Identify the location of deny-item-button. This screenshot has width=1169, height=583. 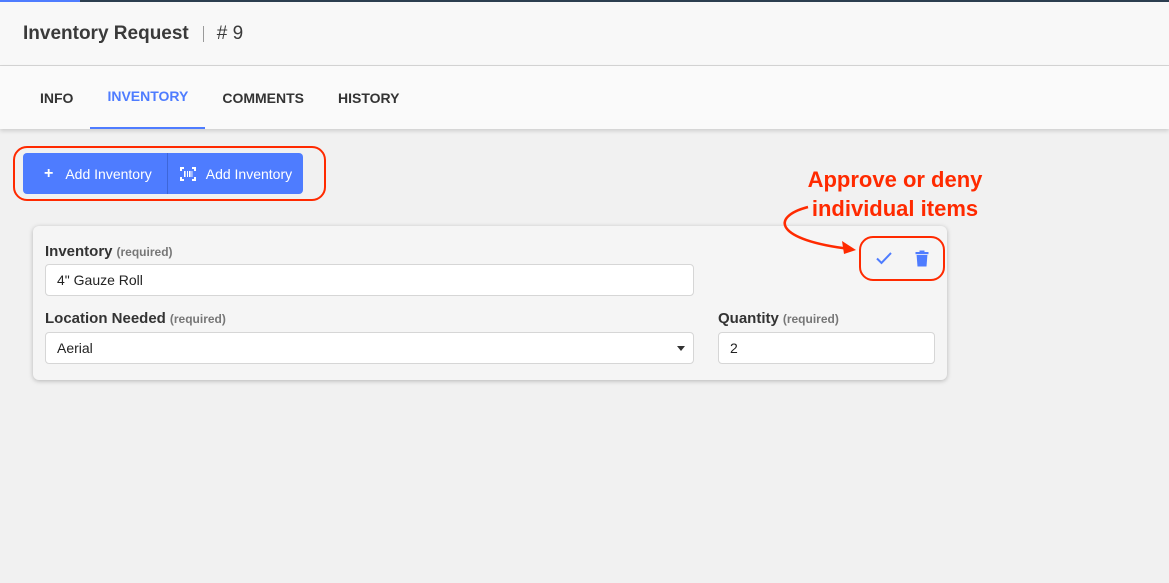
(922, 258).